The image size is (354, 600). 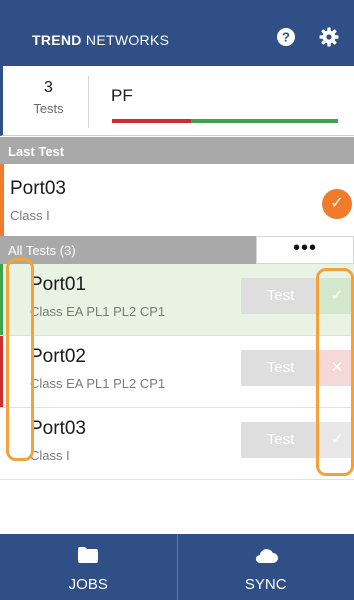 What do you see at coordinates (335, 372) in the screenshot?
I see `highlight-status-marks` at bounding box center [335, 372].